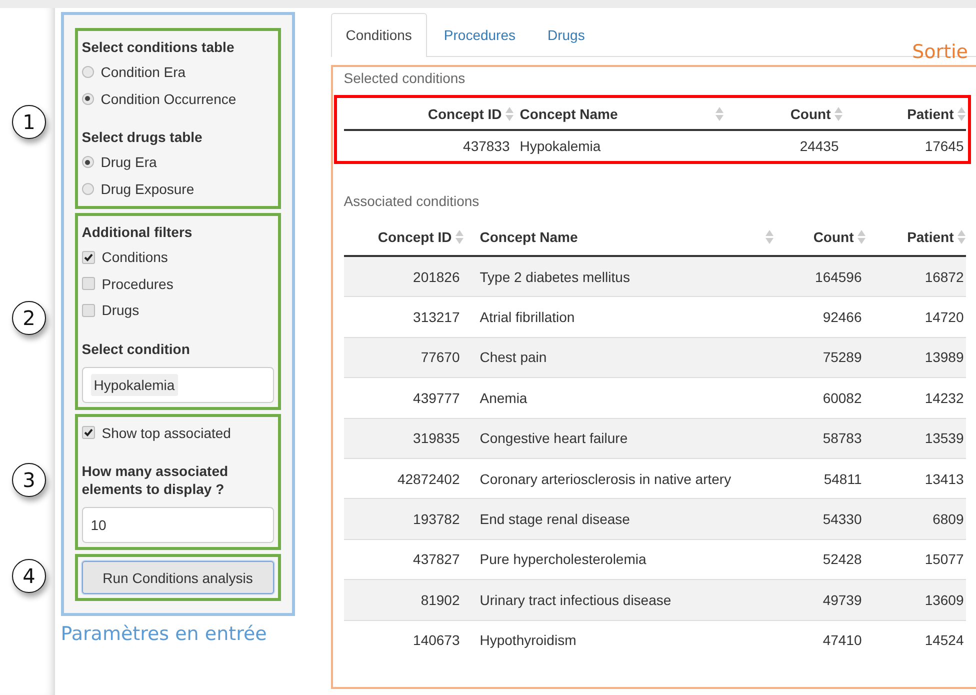  I want to click on field-label: Select conditions table, so click(159, 47).